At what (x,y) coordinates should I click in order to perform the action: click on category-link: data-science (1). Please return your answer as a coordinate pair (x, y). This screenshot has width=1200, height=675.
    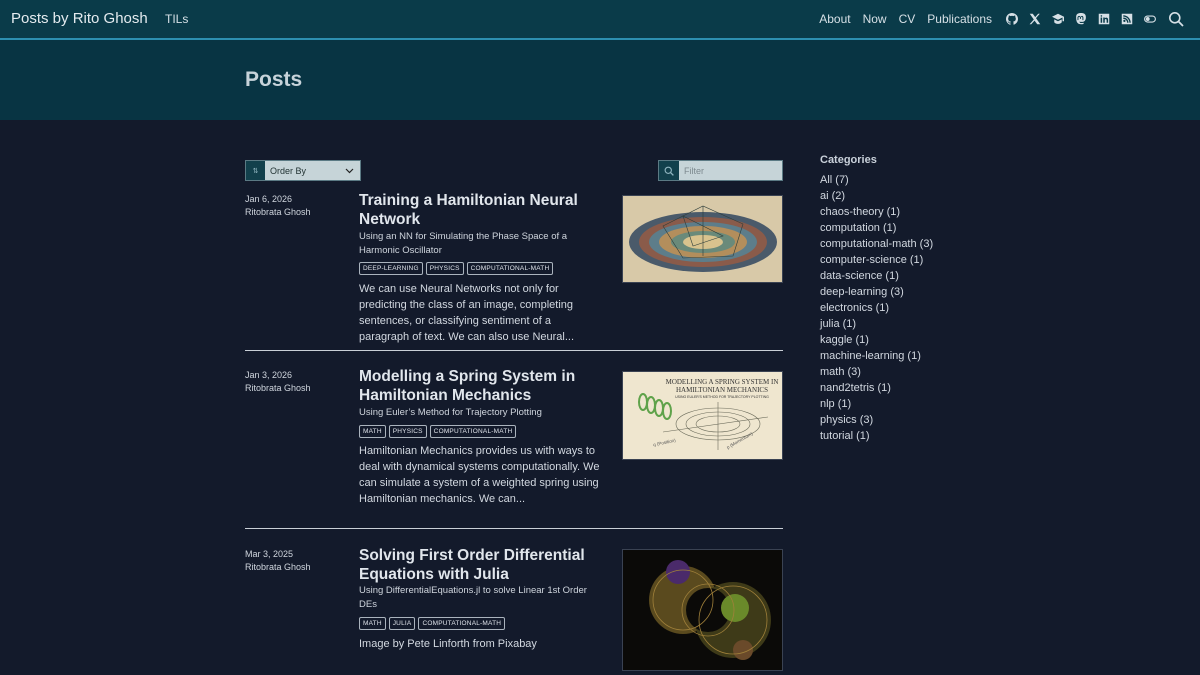
    Looking at the image, I should click on (876, 276).